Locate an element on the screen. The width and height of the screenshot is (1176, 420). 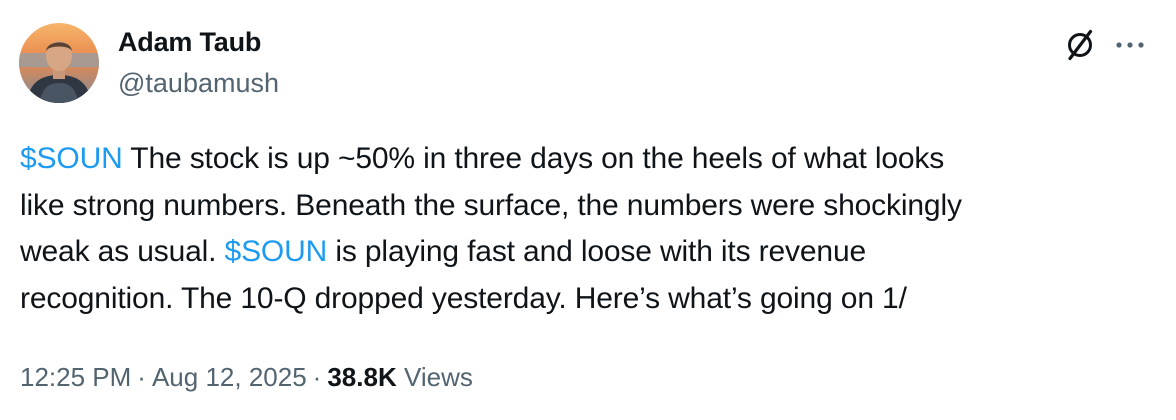
grok-icon is located at coordinates (1080, 45).